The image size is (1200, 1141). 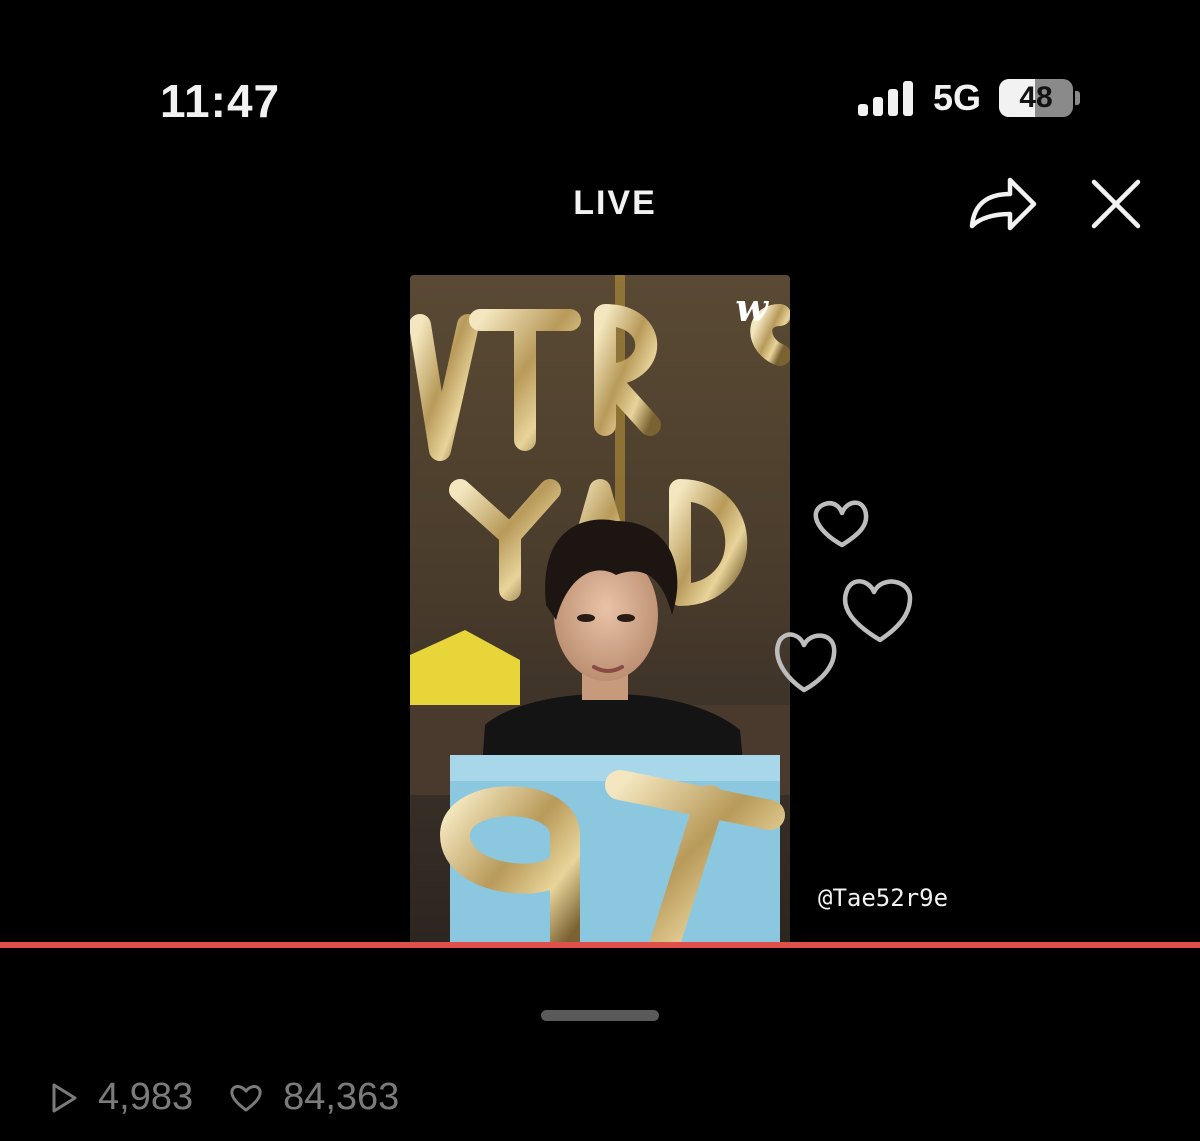 I want to click on battery-cap, so click(x=1078, y=98).